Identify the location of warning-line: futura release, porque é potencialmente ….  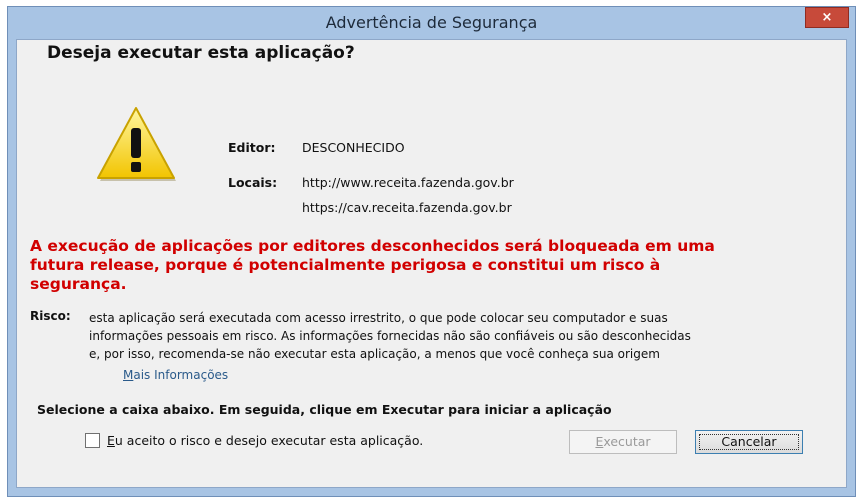
(345, 265).